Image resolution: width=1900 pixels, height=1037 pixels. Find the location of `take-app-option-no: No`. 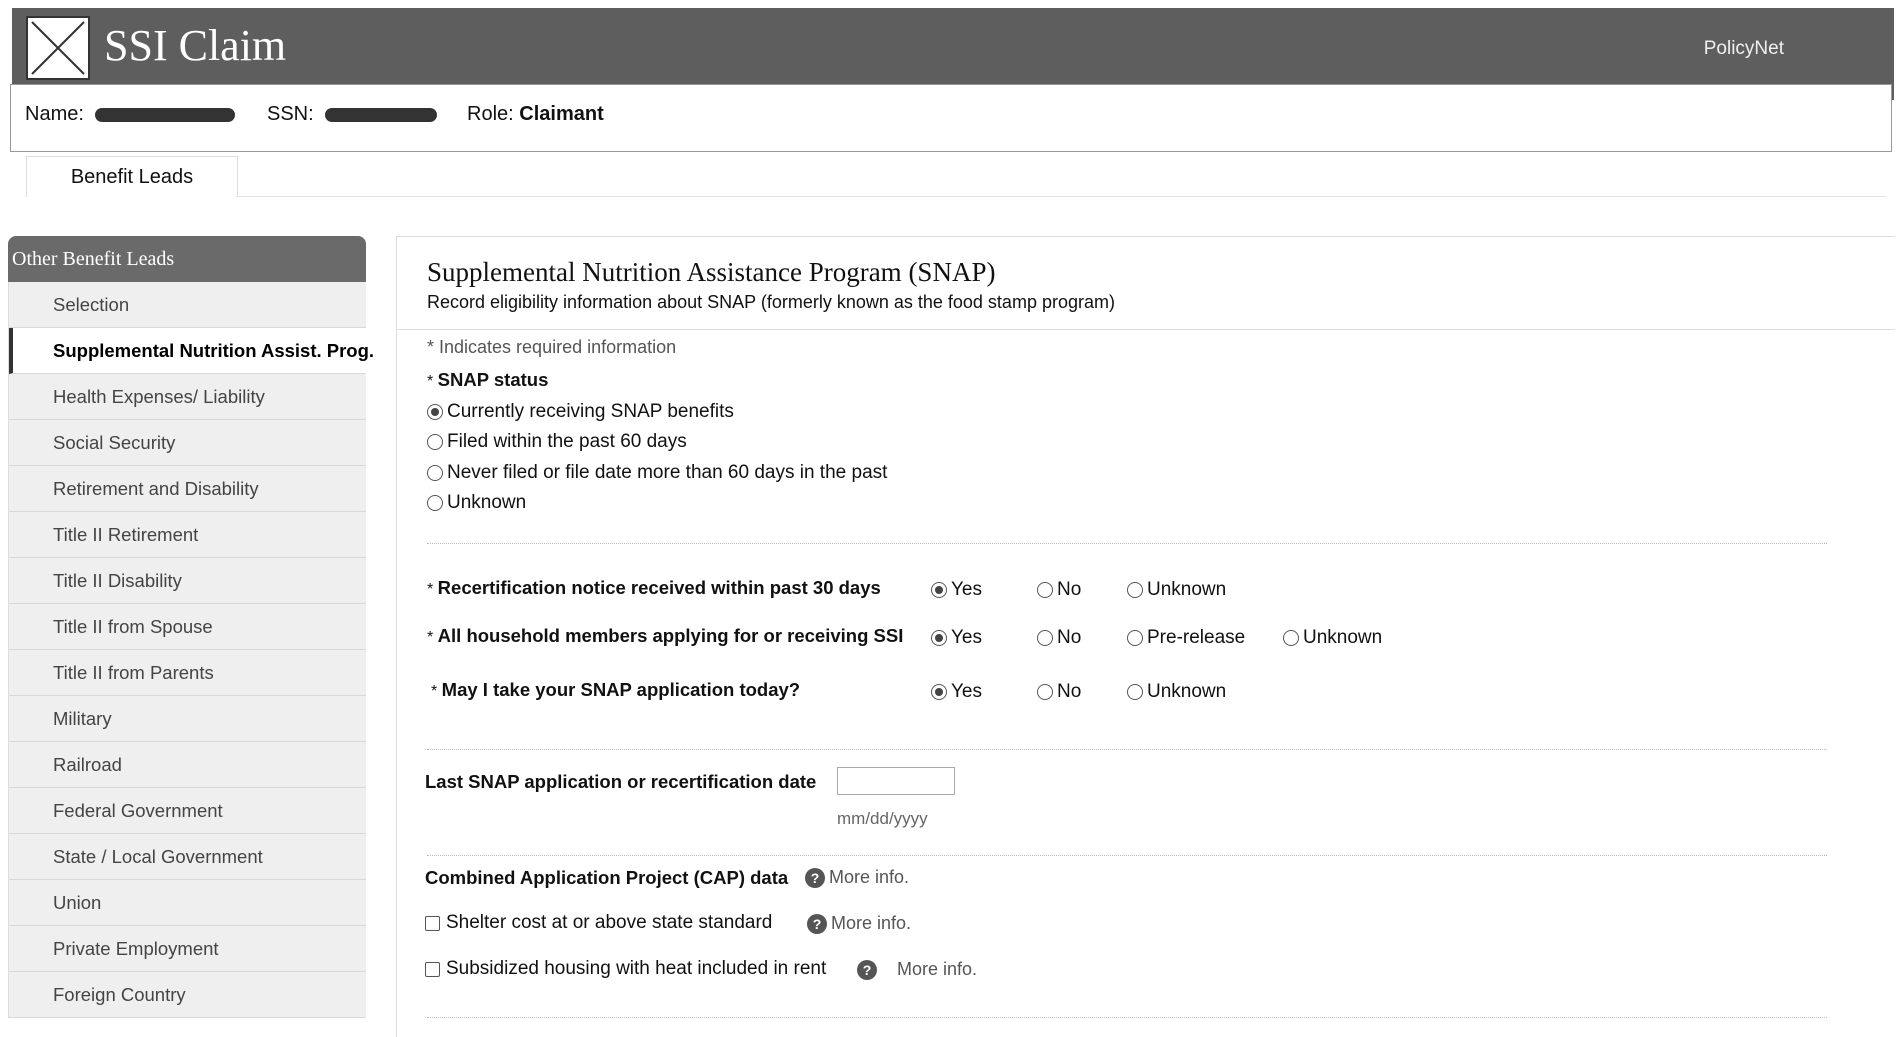

take-app-option-no: No is located at coordinates (1059, 692).